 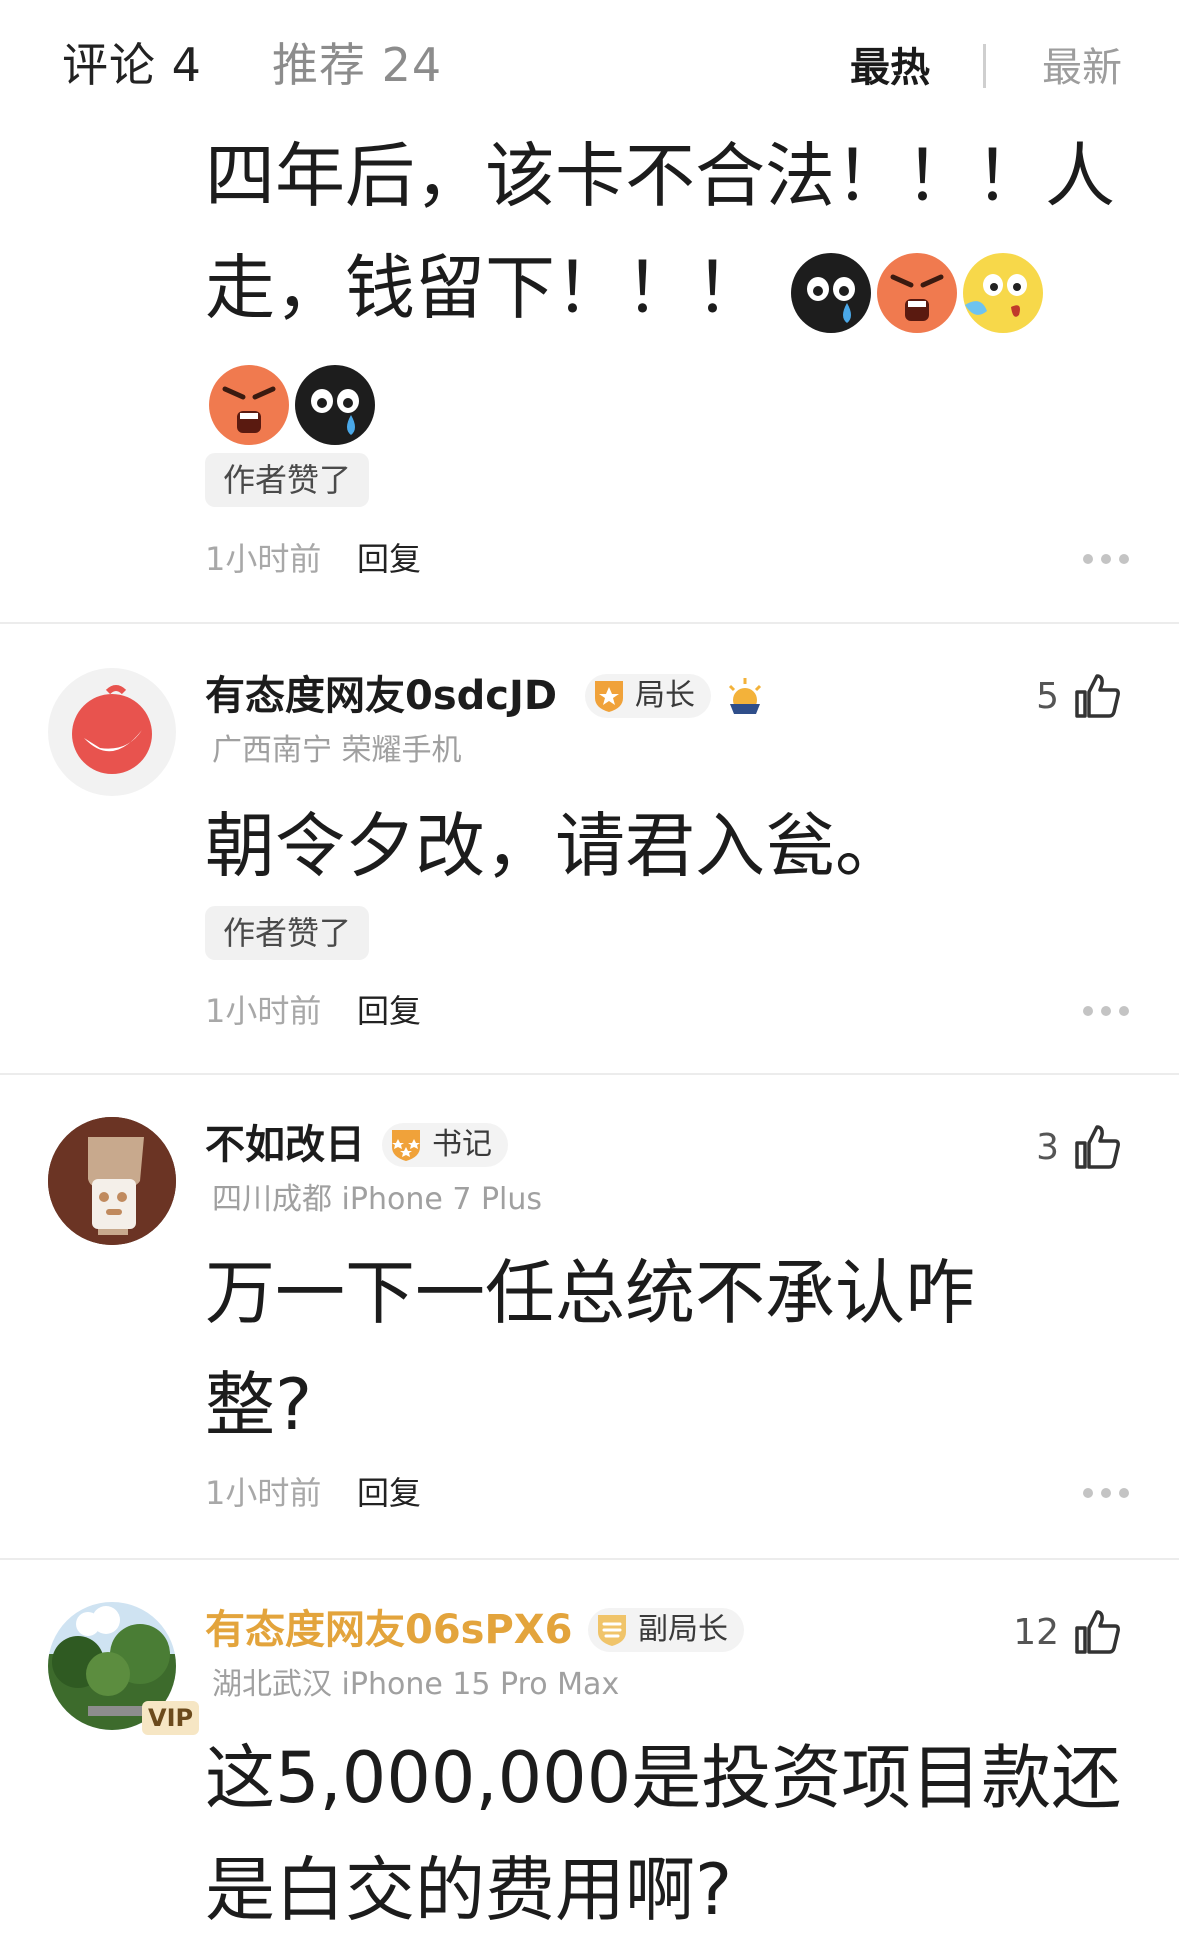 What do you see at coordinates (416, 1684) in the screenshot?
I see `user-meta: 湖北武汉 iPhone 15 Pro Max` at bounding box center [416, 1684].